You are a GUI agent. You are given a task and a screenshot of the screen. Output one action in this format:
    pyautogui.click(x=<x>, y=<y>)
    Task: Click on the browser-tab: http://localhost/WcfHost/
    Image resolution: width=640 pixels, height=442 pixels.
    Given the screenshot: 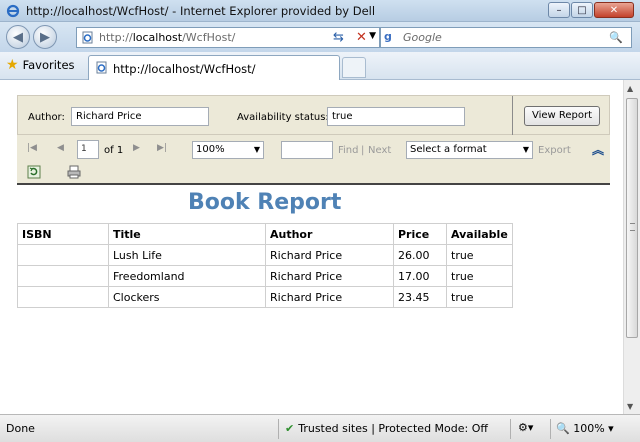 What is the action you would take?
    pyautogui.click(x=214, y=67)
    